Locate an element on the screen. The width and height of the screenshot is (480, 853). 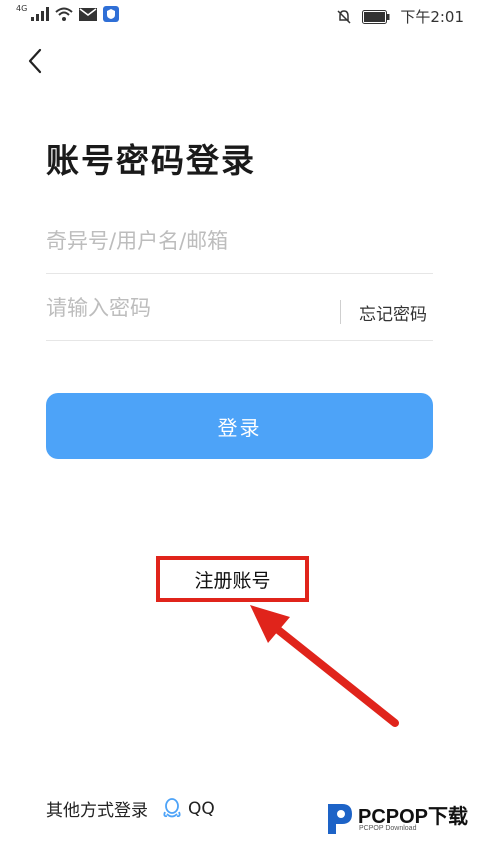
qq-login-option: QQ is located at coordinates (188, 808).